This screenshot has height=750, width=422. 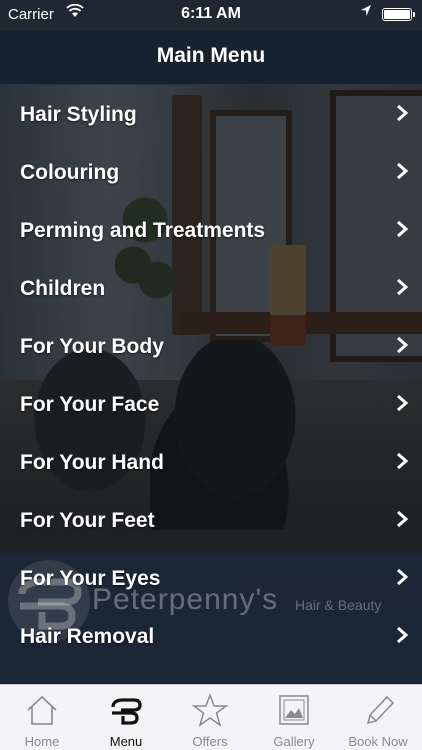 What do you see at coordinates (211, 405) in the screenshot?
I see `menu-item-for-your-face: For Your Face` at bounding box center [211, 405].